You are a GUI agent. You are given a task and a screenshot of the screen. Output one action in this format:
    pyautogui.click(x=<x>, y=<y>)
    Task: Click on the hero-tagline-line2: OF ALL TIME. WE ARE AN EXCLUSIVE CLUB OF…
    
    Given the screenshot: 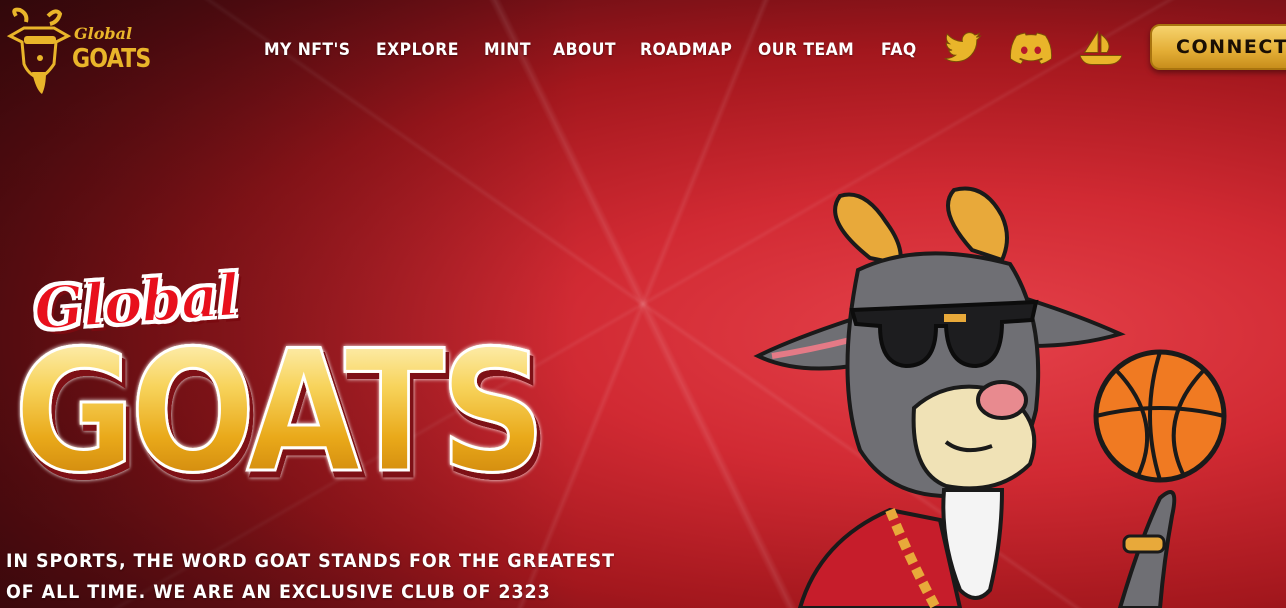 What is the action you would take?
    pyautogui.click(x=278, y=592)
    